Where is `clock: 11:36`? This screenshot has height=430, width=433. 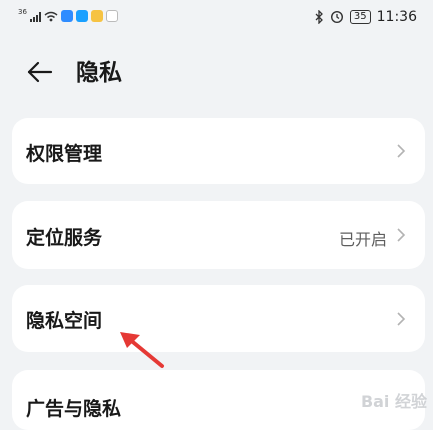
clock: 11:36 is located at coordinates (396, 17).